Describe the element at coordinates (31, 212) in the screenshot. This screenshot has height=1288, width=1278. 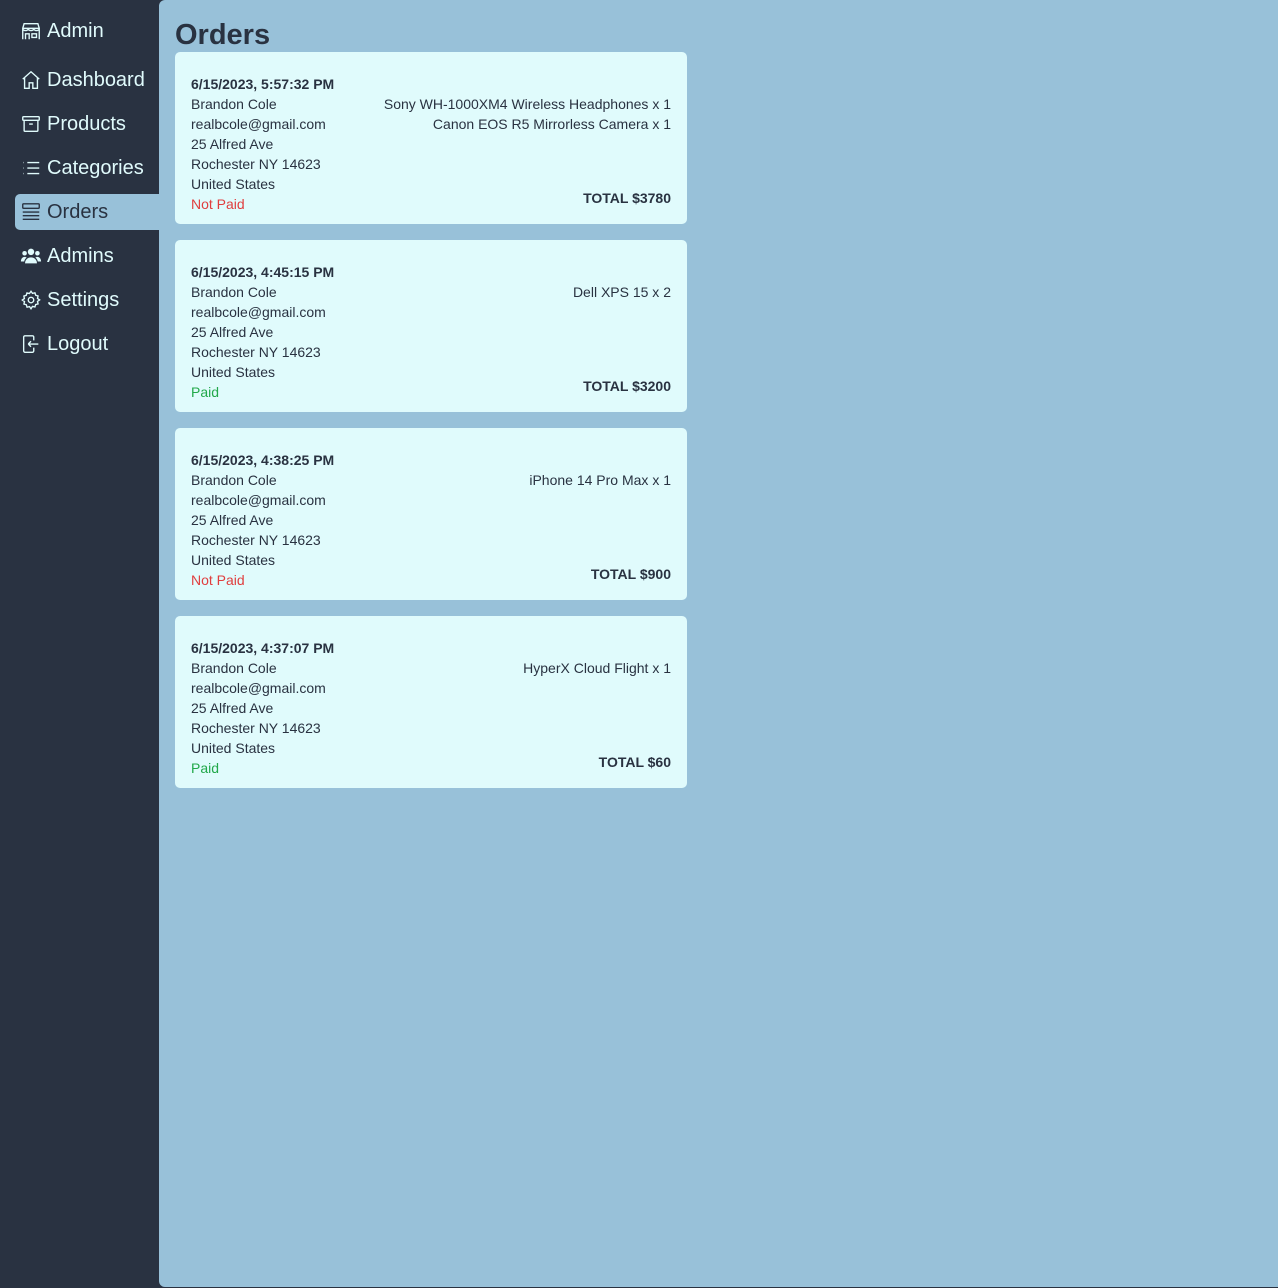
I see `queue-list-icon` at that location.